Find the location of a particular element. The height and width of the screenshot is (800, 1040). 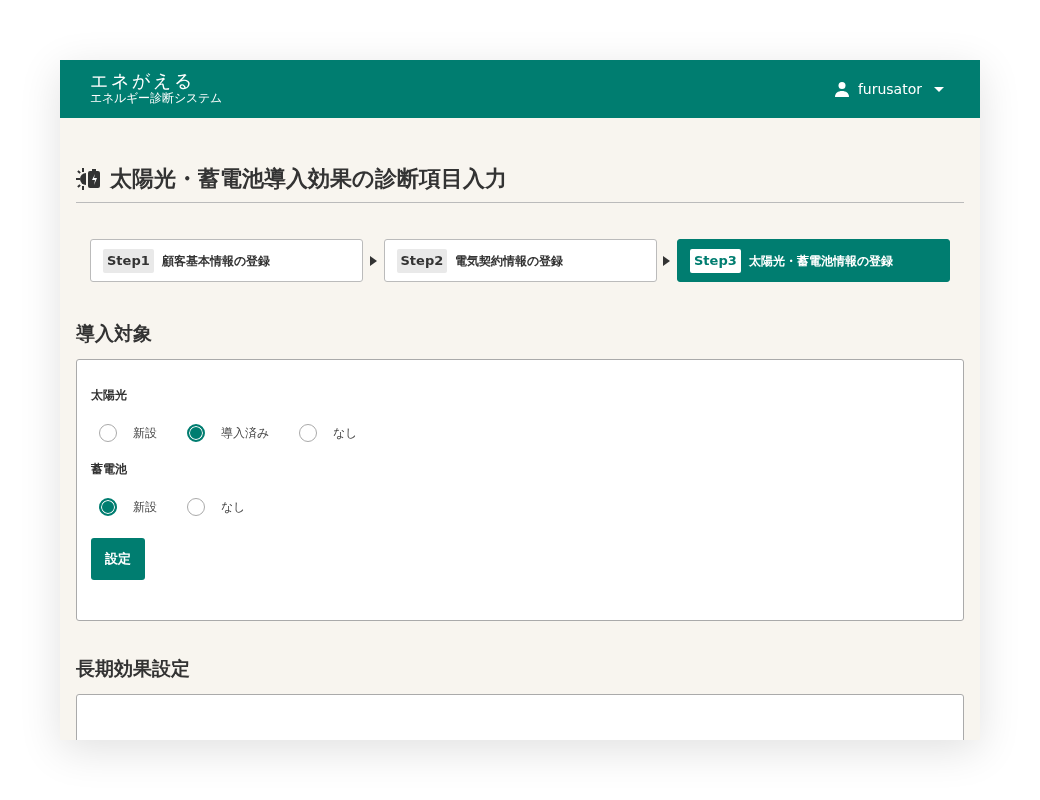

step-indicator: Step1 顧客基本情報の登録 is located at coordinates (226, 261).